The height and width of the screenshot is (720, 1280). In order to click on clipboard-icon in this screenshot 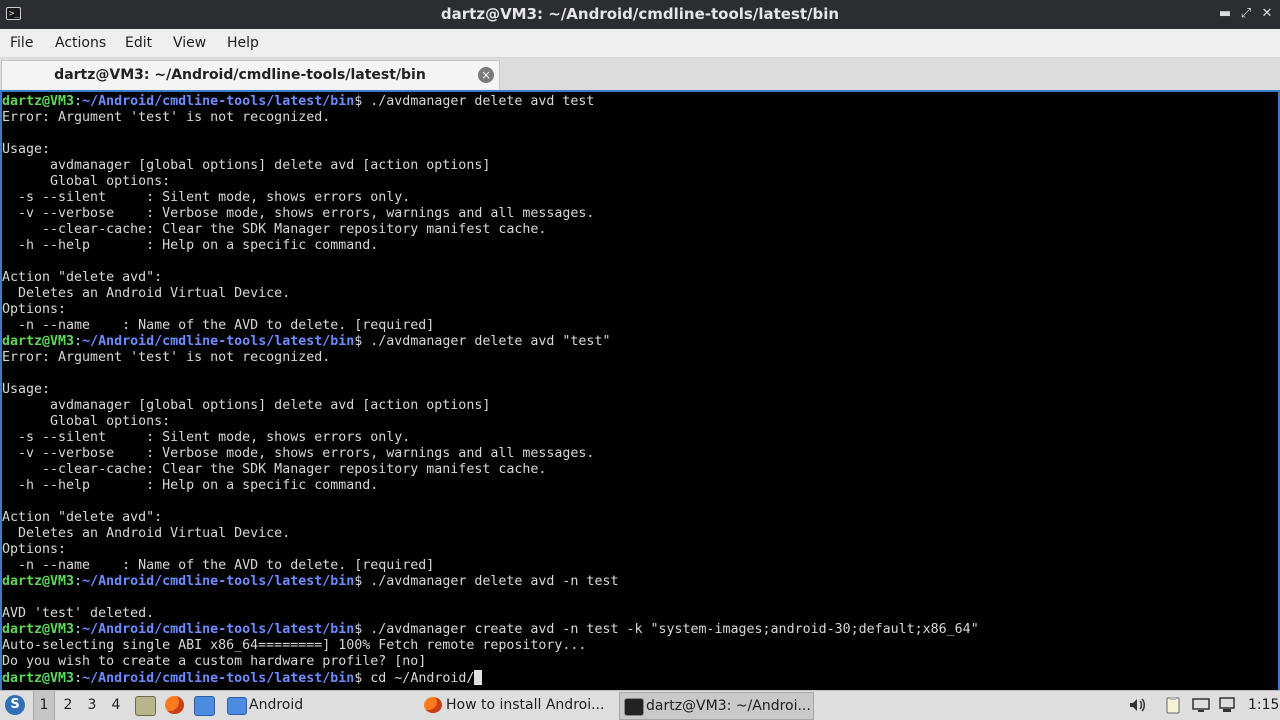, I will do `click(1173, 705)`.